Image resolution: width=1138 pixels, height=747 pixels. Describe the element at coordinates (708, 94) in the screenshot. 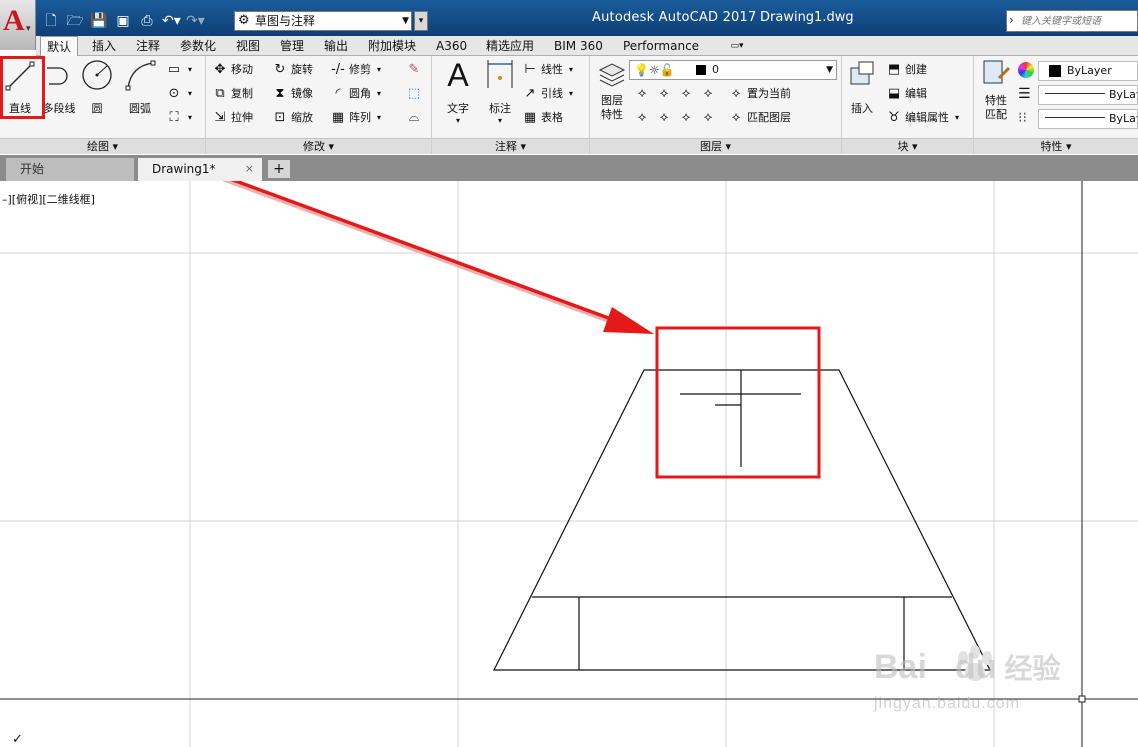

I see `layer-tool-4: ⟡` at that location.